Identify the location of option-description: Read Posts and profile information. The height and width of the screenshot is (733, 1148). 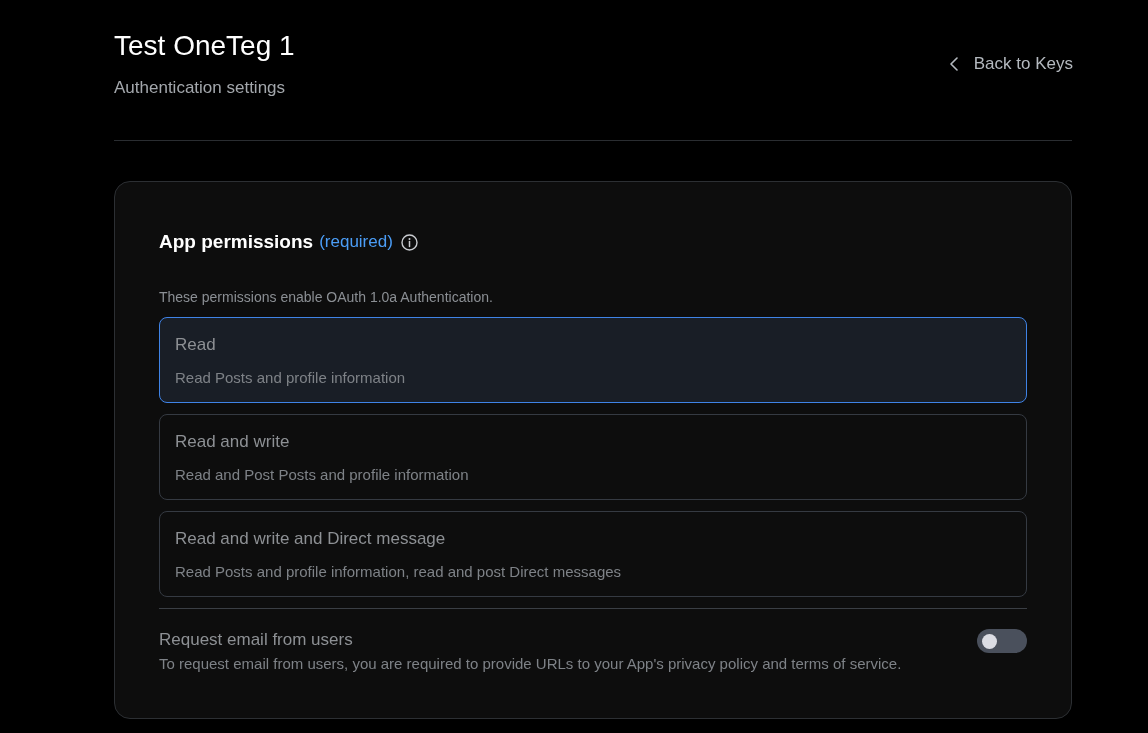
(291, 378).